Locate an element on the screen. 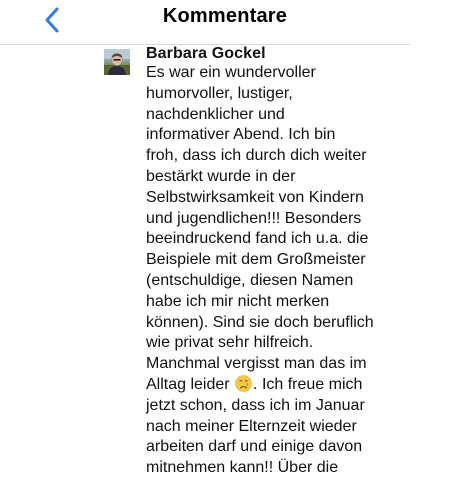  avatar is located at coordinates (117, 62).